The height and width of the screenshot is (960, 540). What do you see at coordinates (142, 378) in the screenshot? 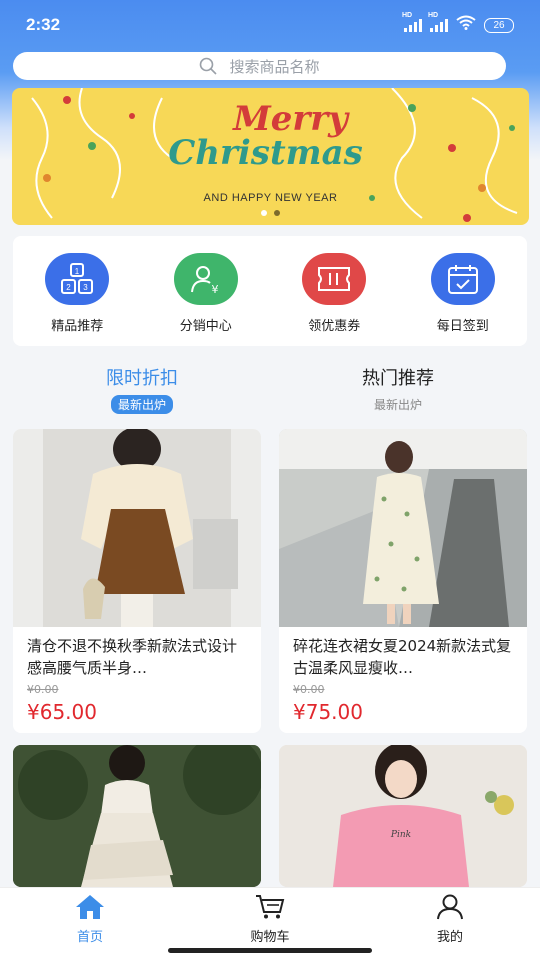
I see `tab-title: 限时折扣` at bounding box center [142, 378].